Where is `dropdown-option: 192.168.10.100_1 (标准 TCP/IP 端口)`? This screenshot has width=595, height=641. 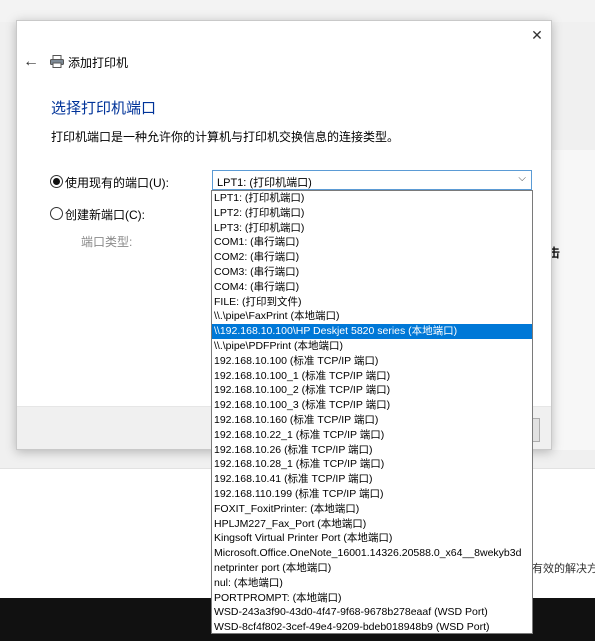
dropdown-option: 192.168.10.100_1 (标准 TCP/IP 端口) is located at coordinates (372, 376).